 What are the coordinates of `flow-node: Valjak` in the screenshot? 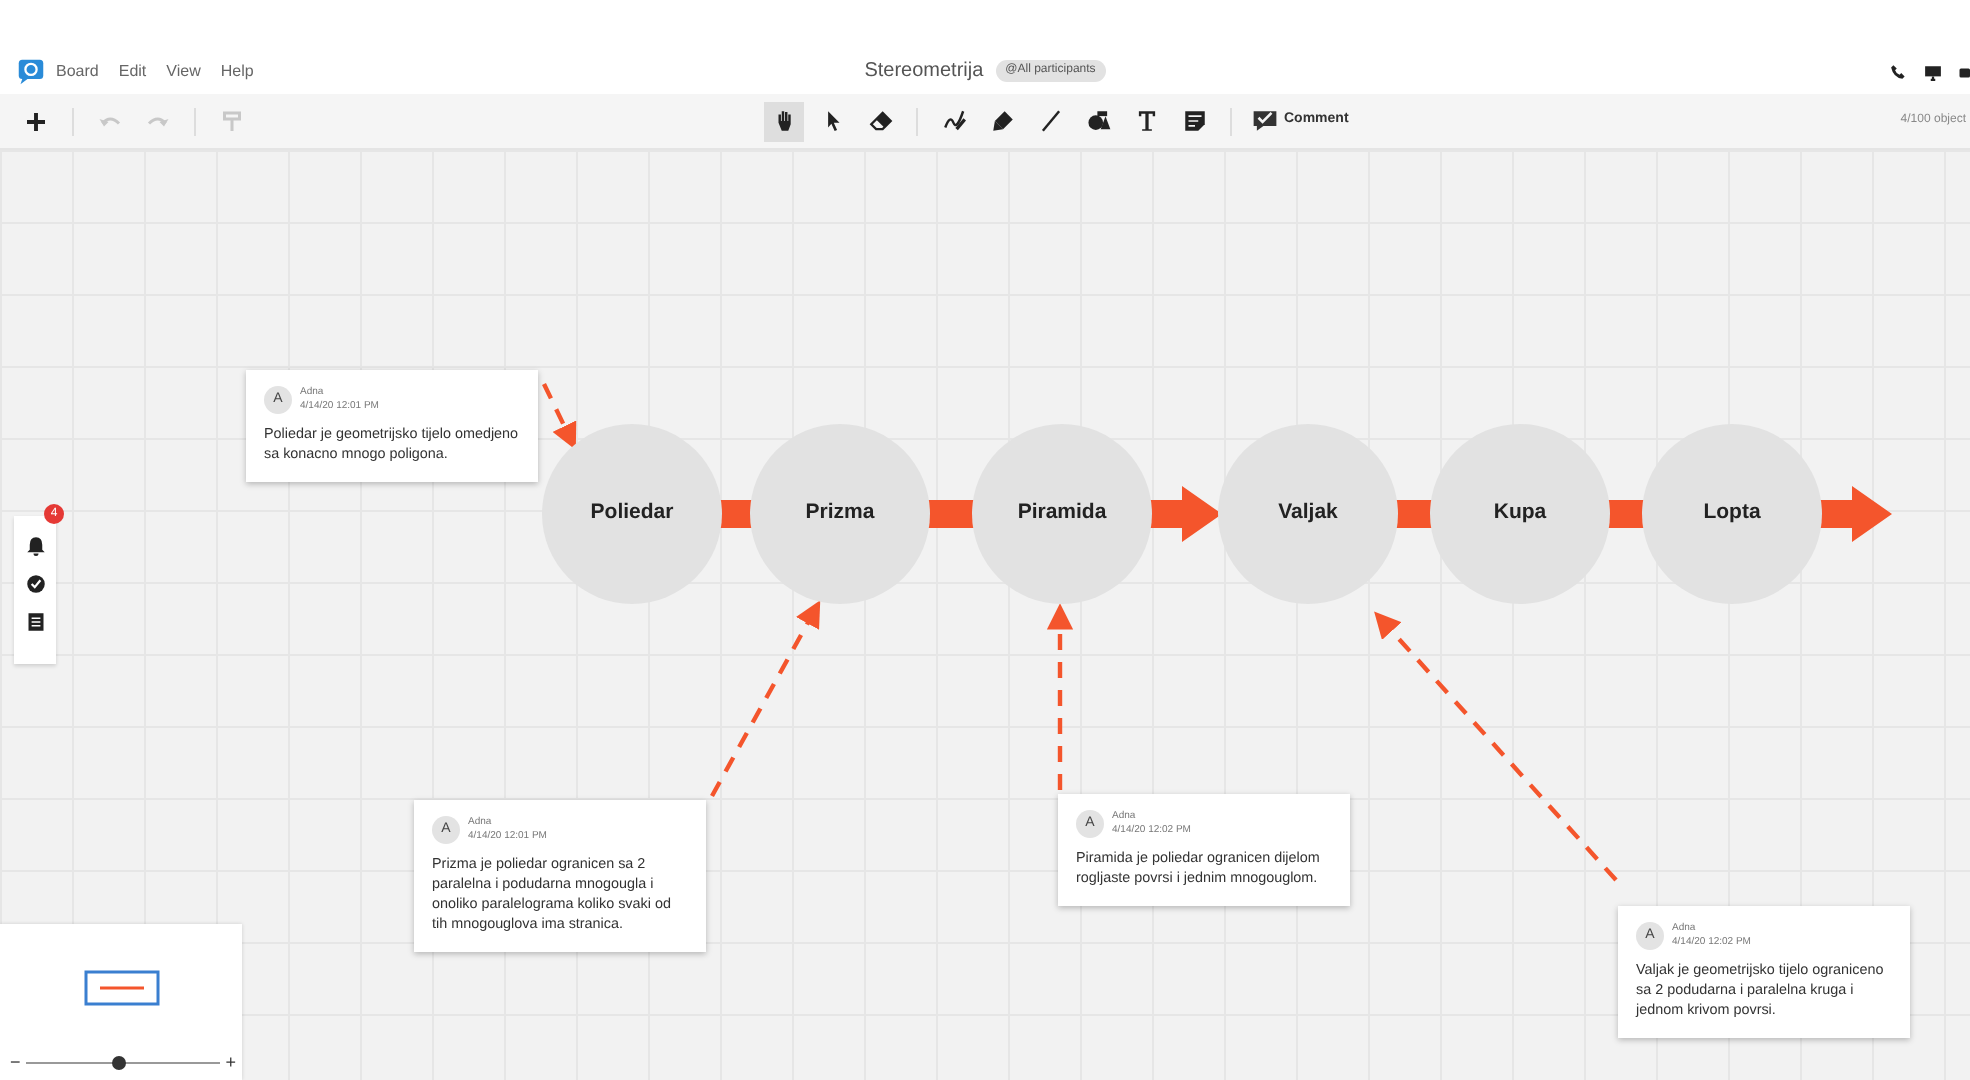 It's located at (1308, 514).